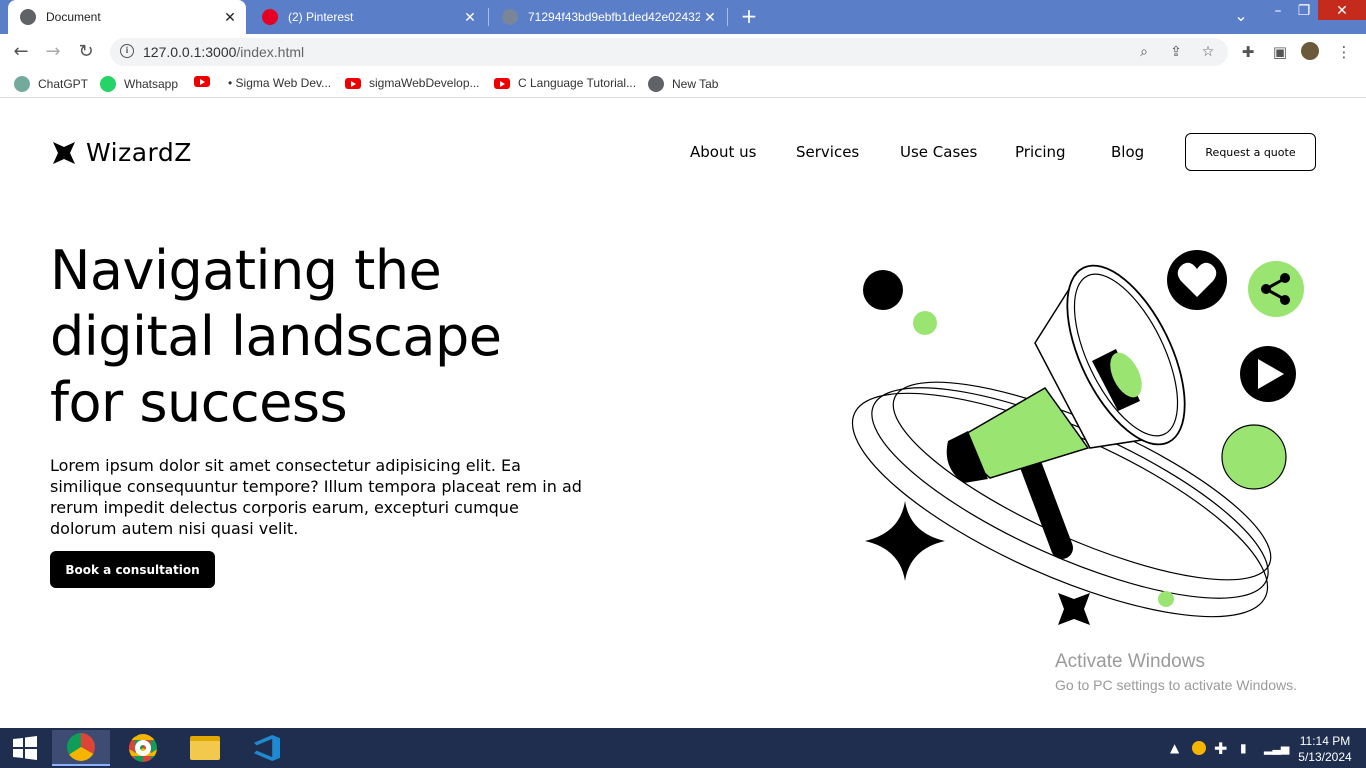  Describe the element at coordinates (108, 84) in the screenshot. I see `whatsapp-icon` at that location.